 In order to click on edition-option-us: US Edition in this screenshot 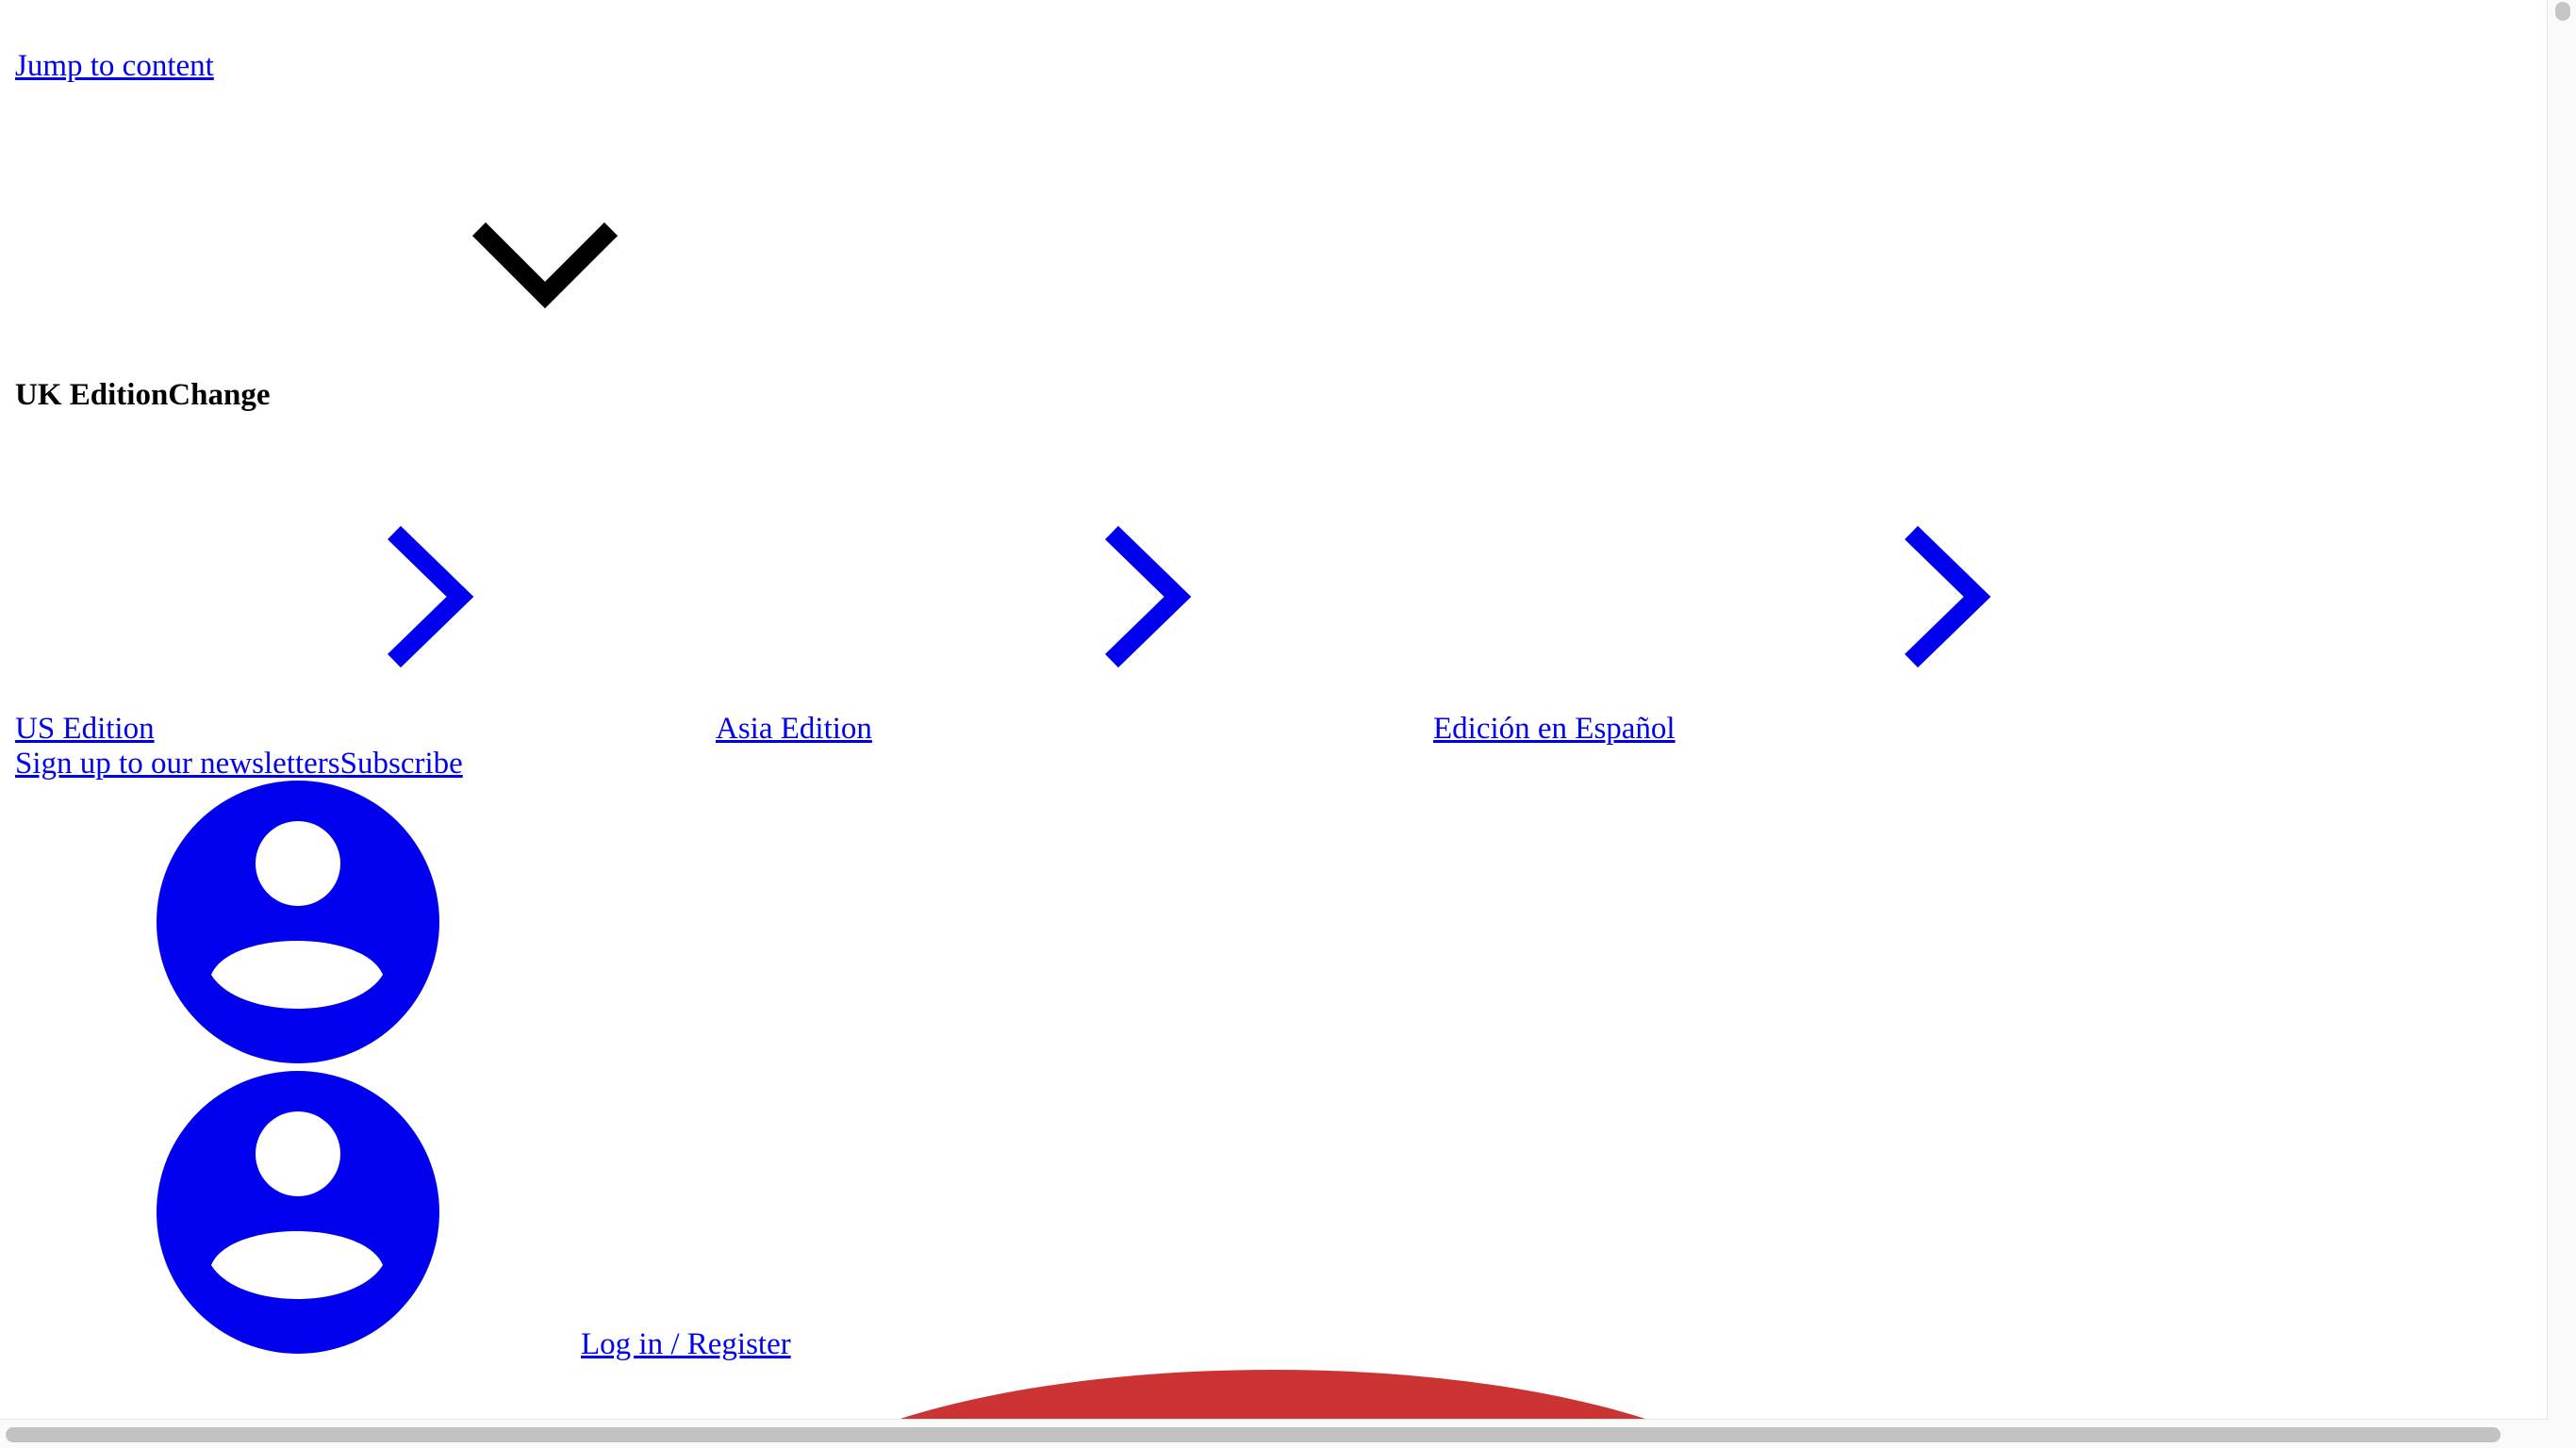, I will do `click(85, 729)`.